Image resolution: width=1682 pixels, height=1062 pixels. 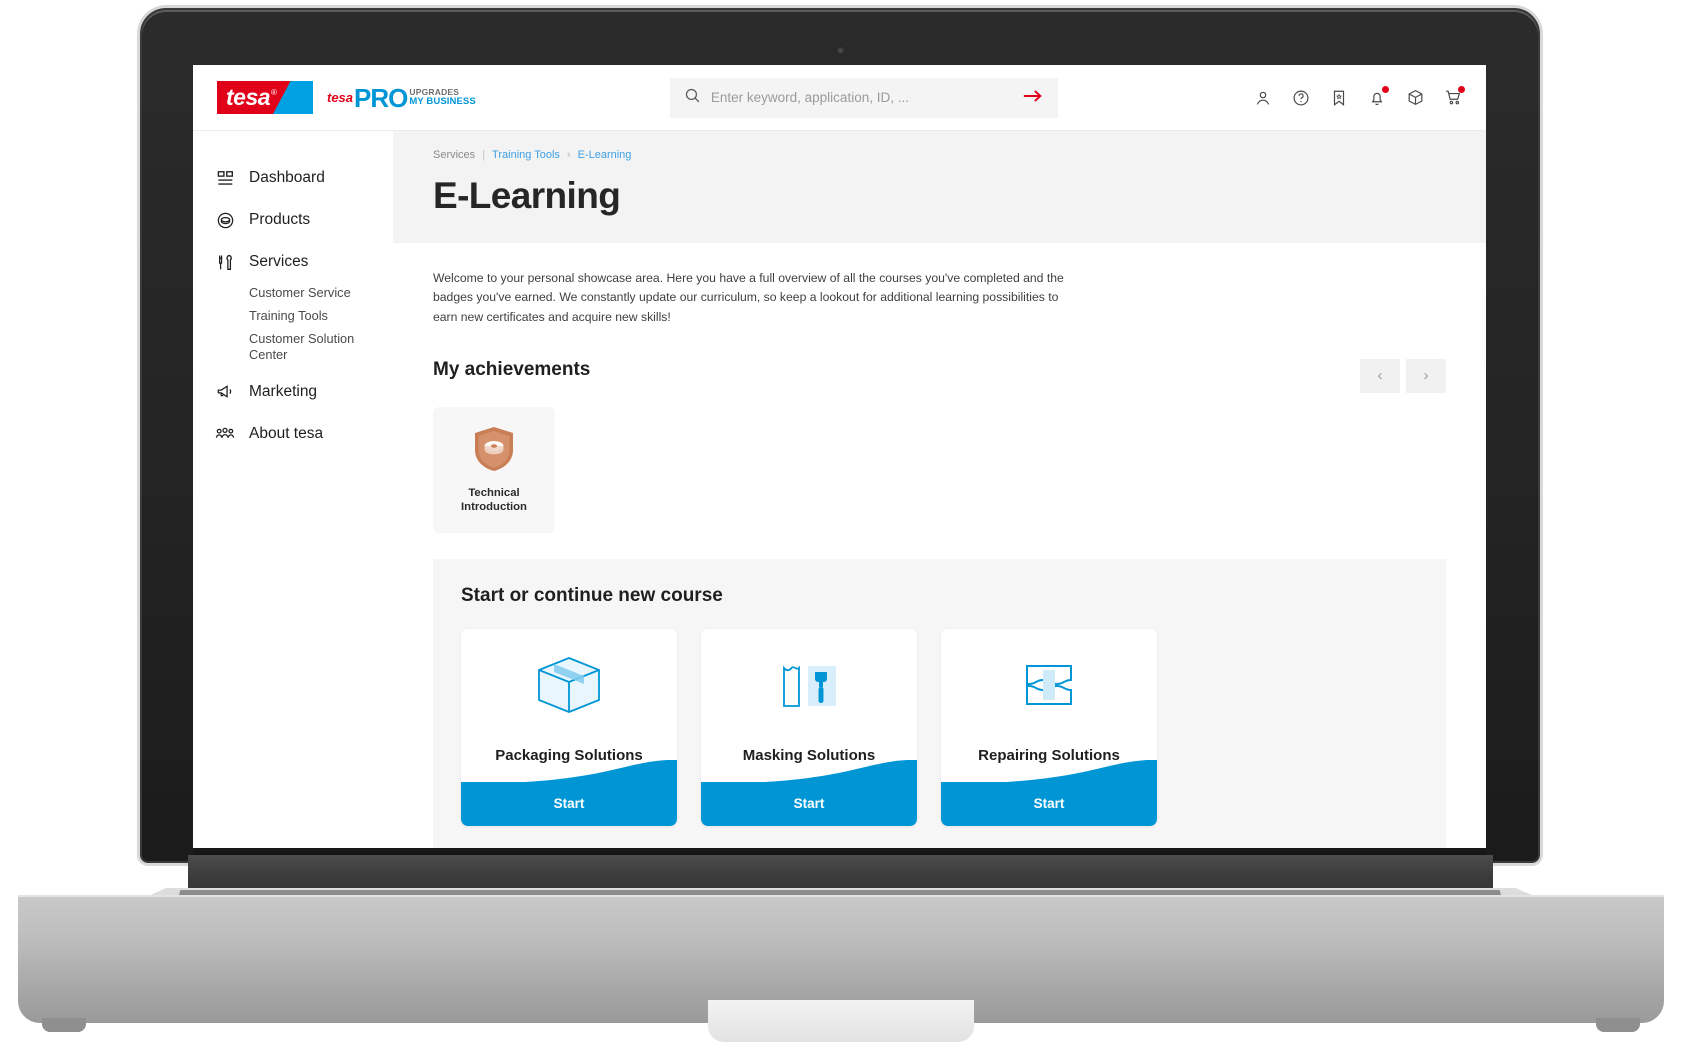 I want to click on search-submit-button, so click(x=1033, y=97).